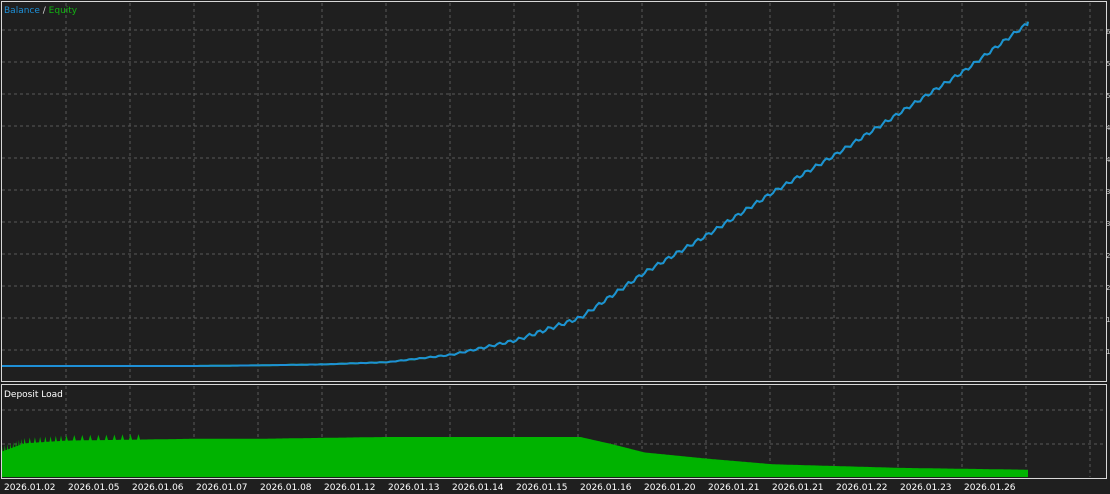  I want to click on legend: Balance / Equity, so click(41, 11).